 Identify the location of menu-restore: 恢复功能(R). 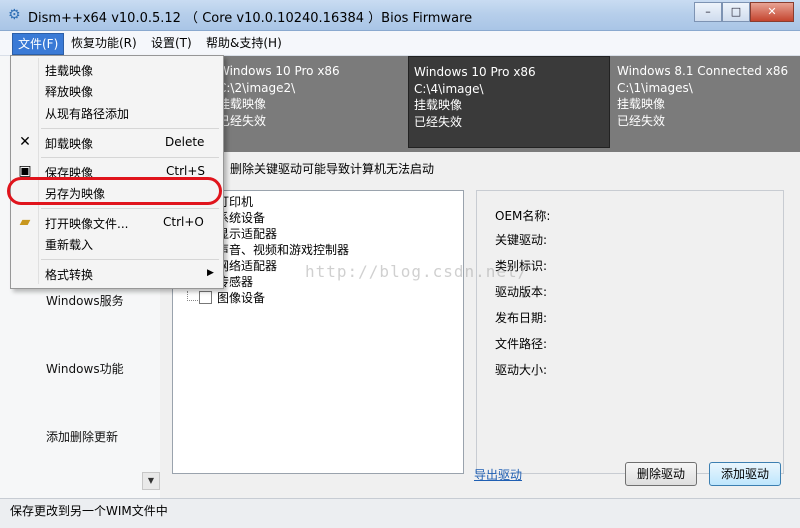
(104, 43).